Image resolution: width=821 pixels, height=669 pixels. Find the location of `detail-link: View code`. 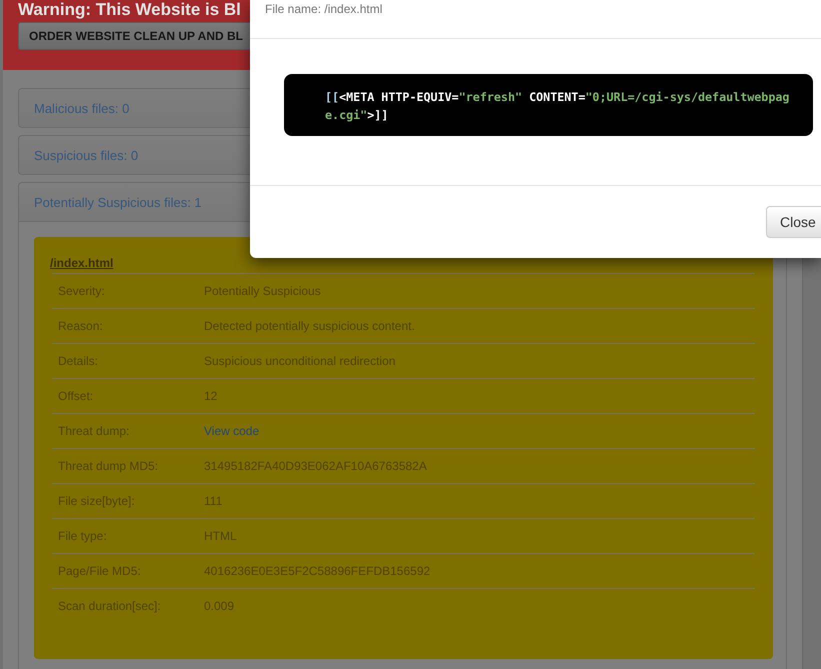

detail-link: View code is located at coordinates (232, 431).